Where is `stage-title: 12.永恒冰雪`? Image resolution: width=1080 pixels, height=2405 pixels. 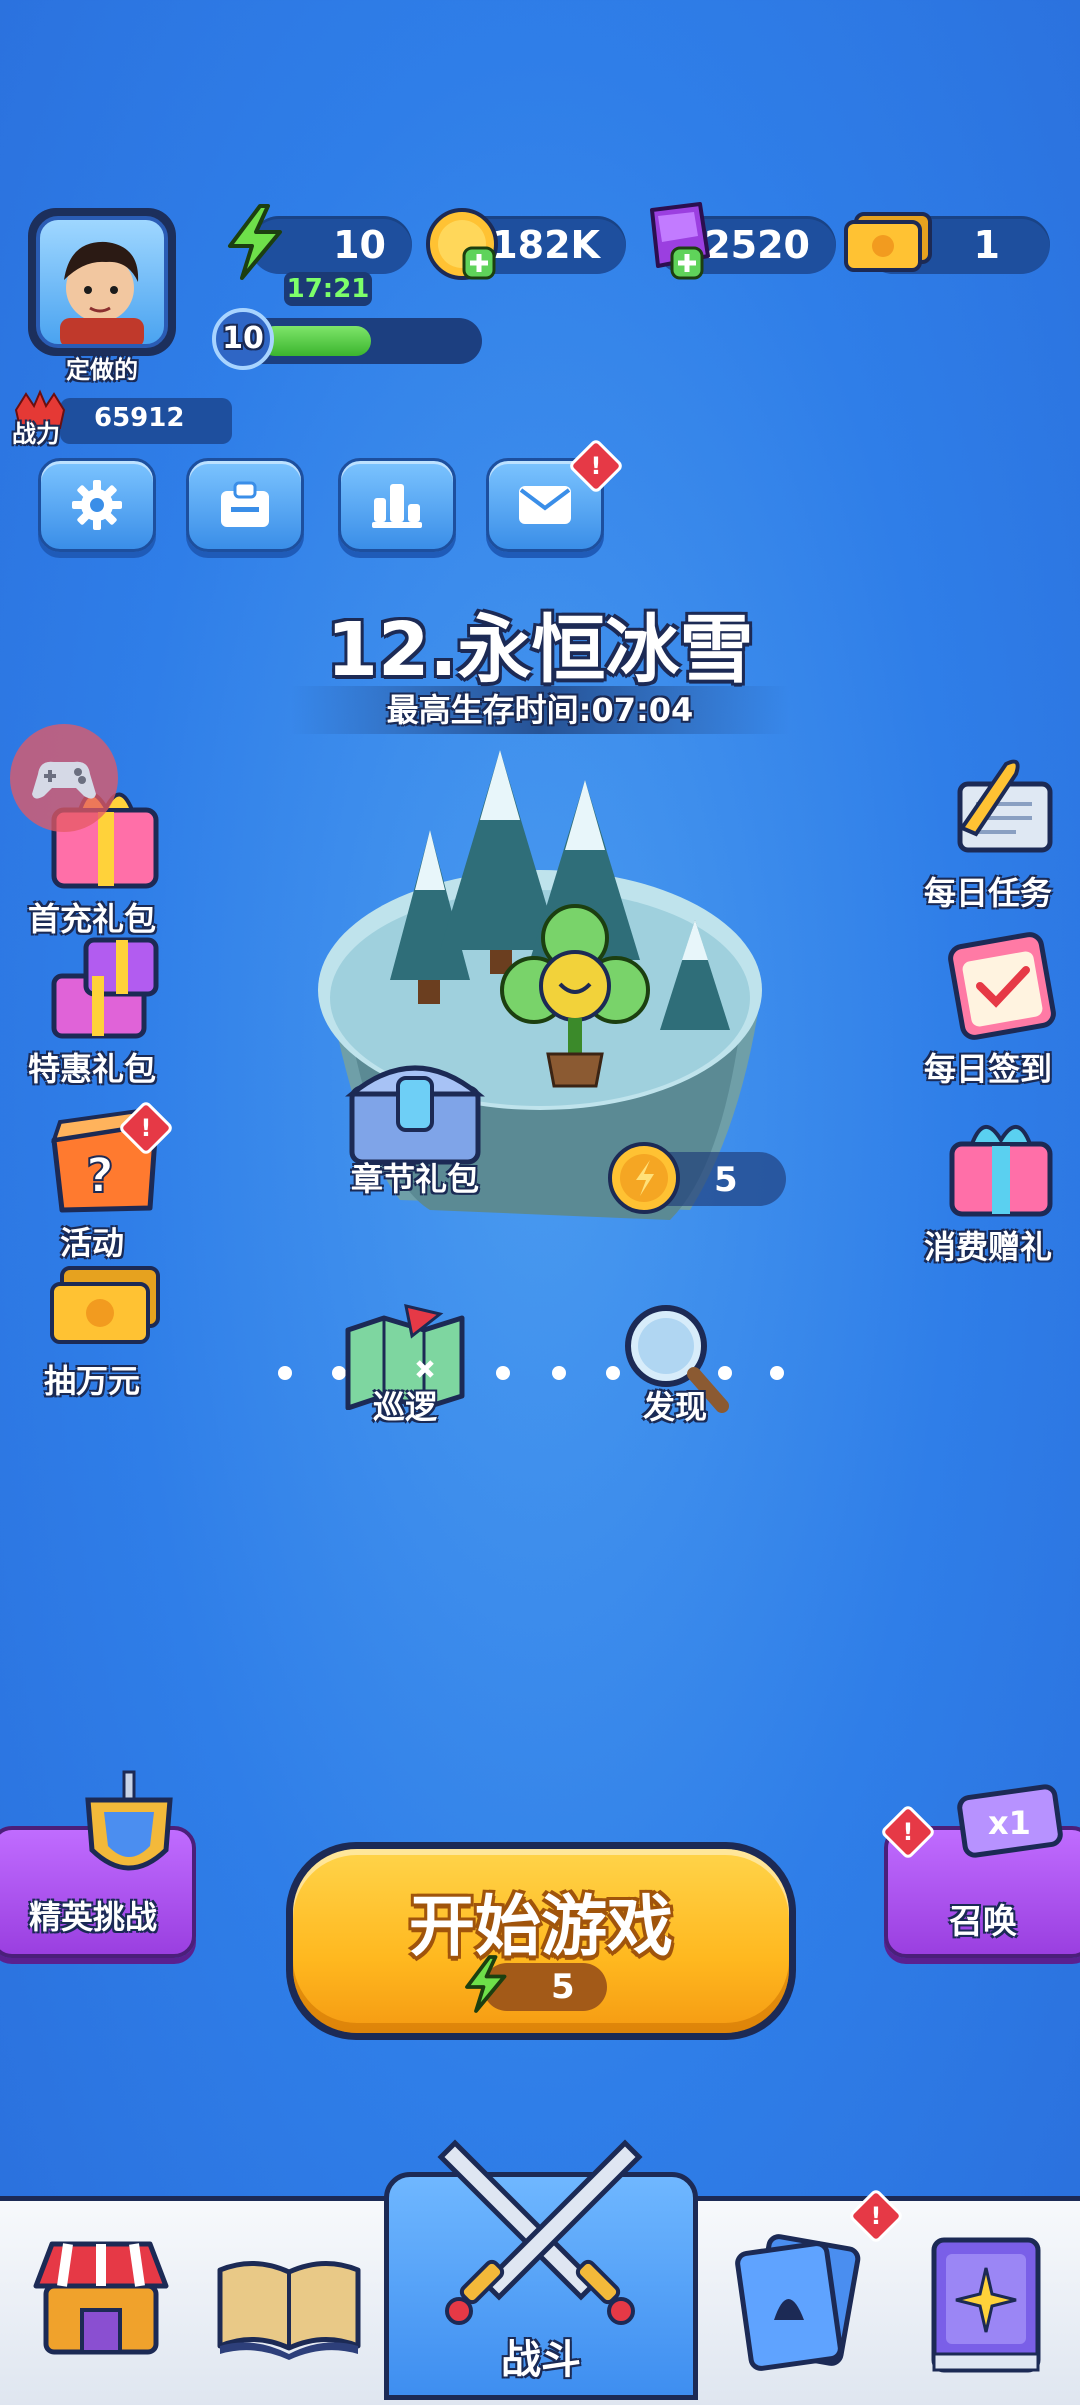 stage-title: 12.永恒冰雪 is located at coordinates (540, 650).